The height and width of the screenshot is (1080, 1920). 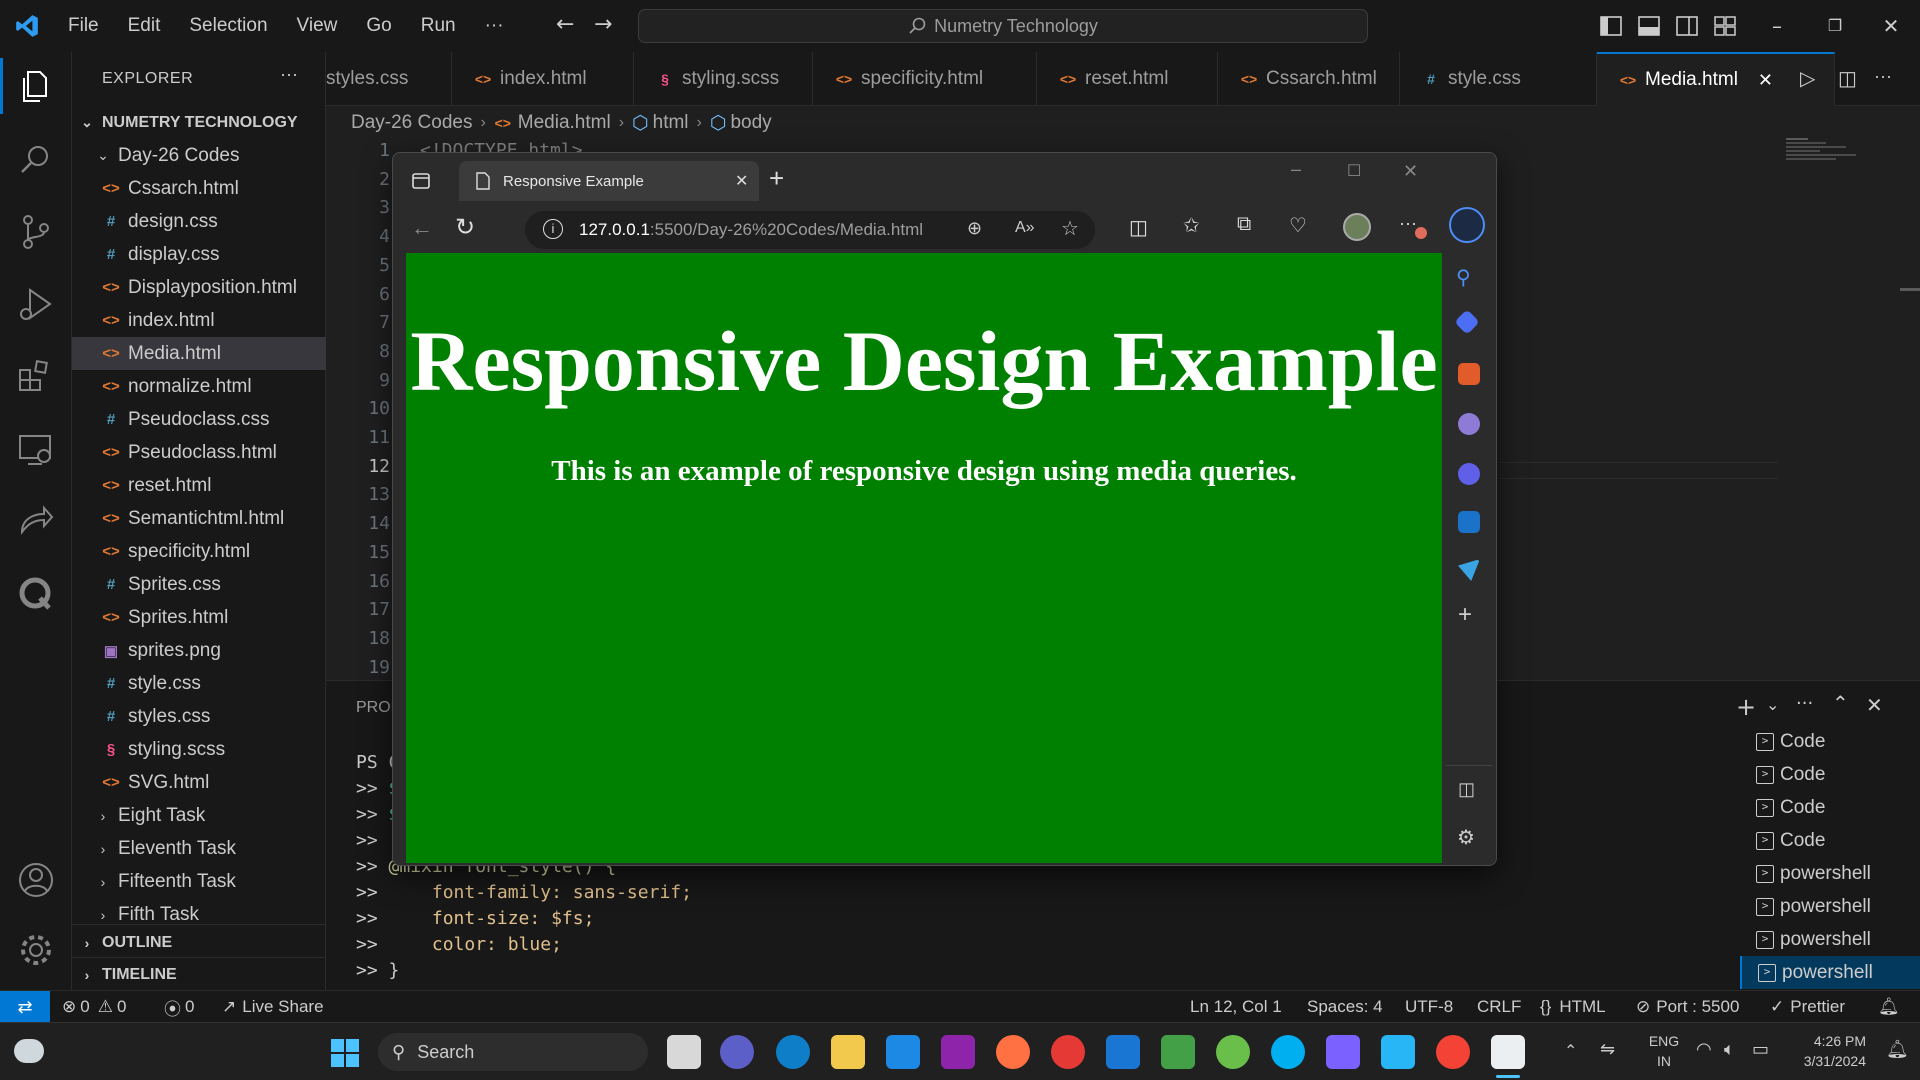 I want to click on ports-status: ⦿ 0, so click(x=179, y=1007).